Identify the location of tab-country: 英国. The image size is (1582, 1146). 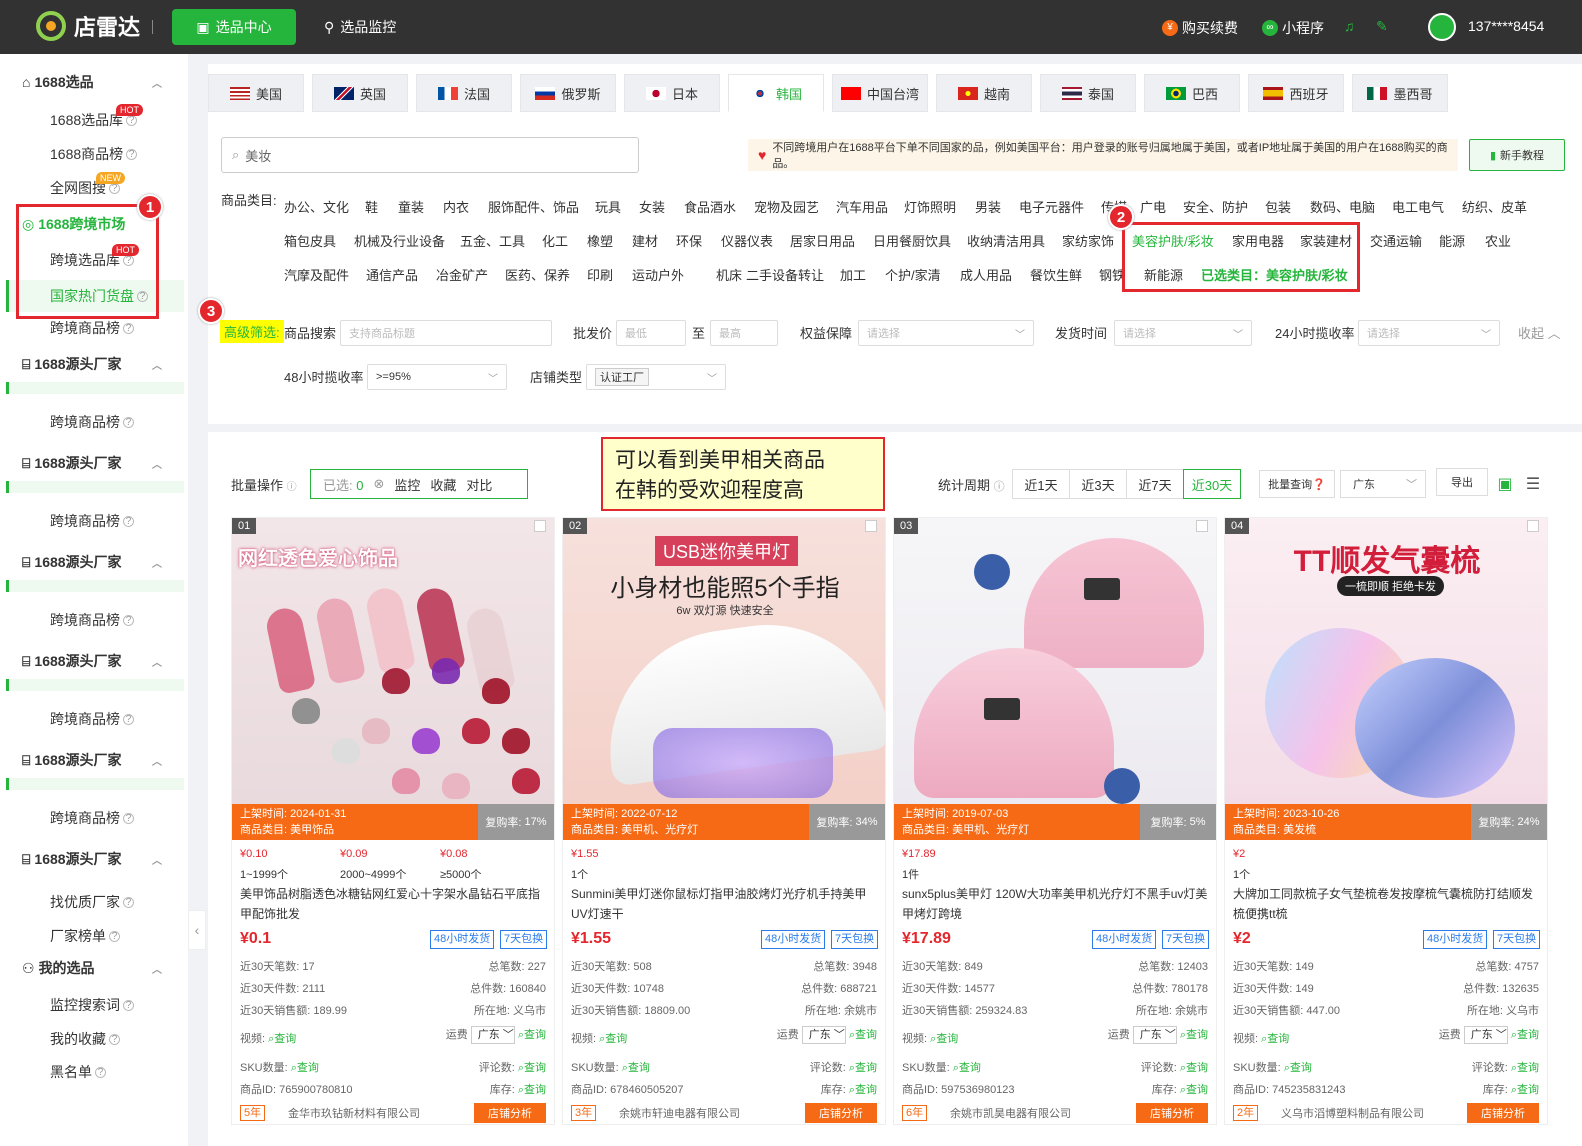
(360, 93).